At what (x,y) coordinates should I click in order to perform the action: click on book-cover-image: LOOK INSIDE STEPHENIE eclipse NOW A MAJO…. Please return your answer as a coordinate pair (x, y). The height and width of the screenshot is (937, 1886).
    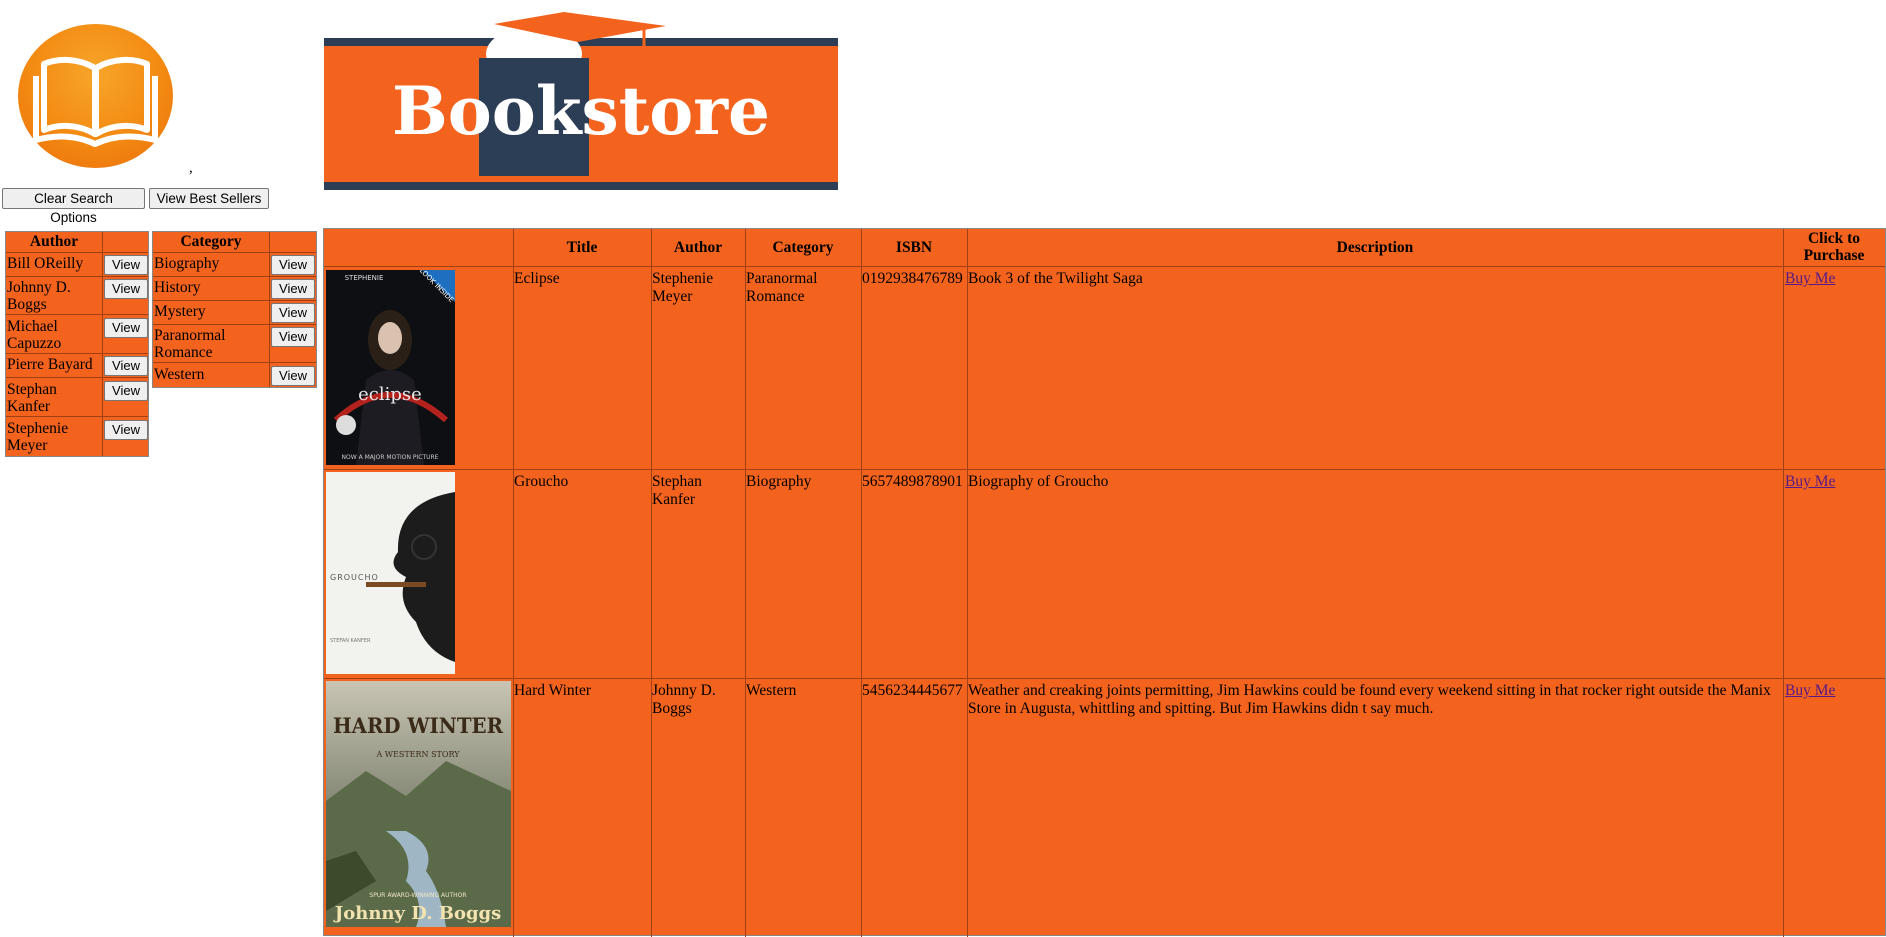
    Looking at the image, I should click on (390, 367).